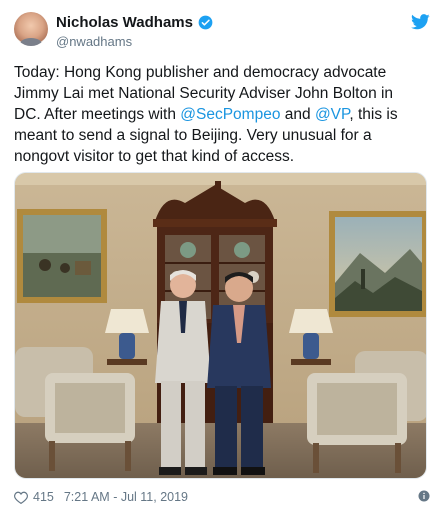  What do you see at coordinates (21, 497) in the screenshot?
I see `heart-icon` at bounding box center [21, 497].